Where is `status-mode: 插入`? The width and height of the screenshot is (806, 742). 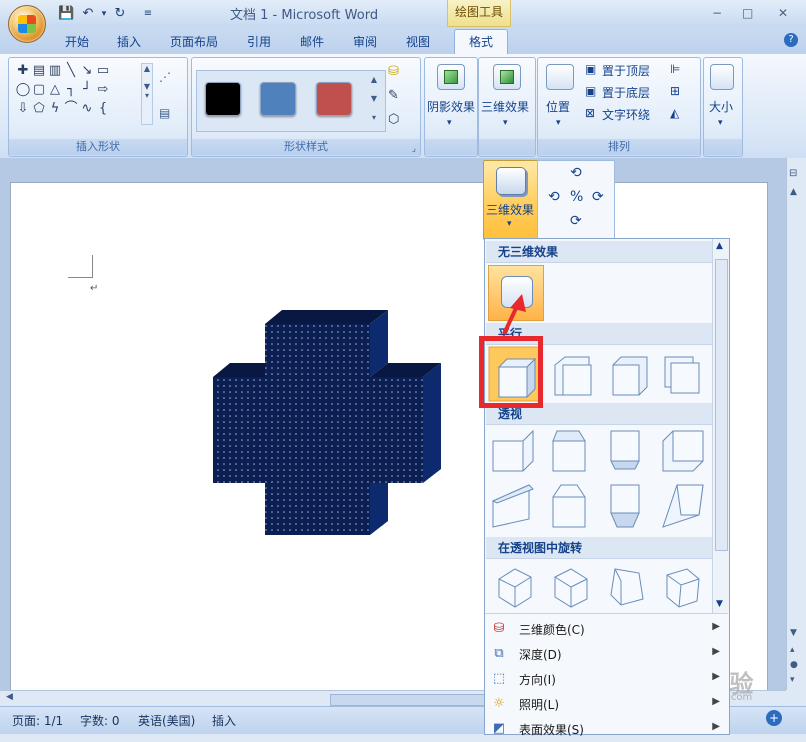 status-mode: 插入 is located at coordinates (224, 720).